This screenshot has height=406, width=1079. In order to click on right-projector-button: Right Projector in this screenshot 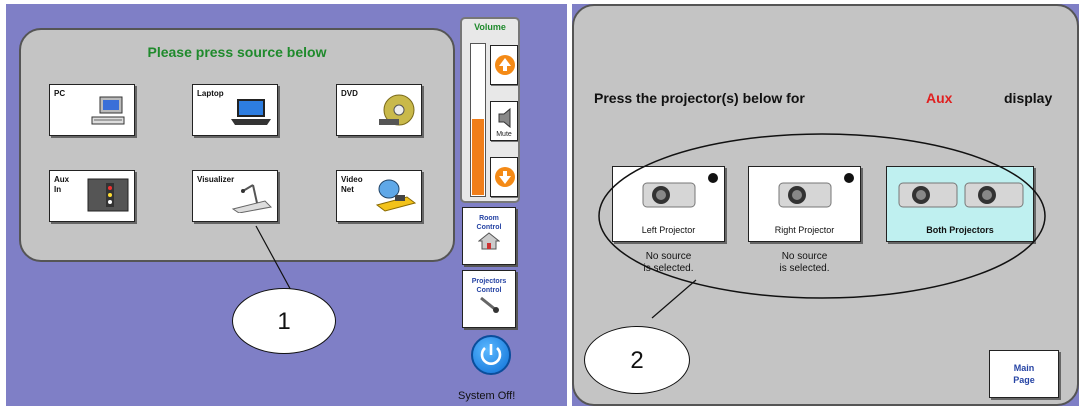, I will do `click(804, 204)`.